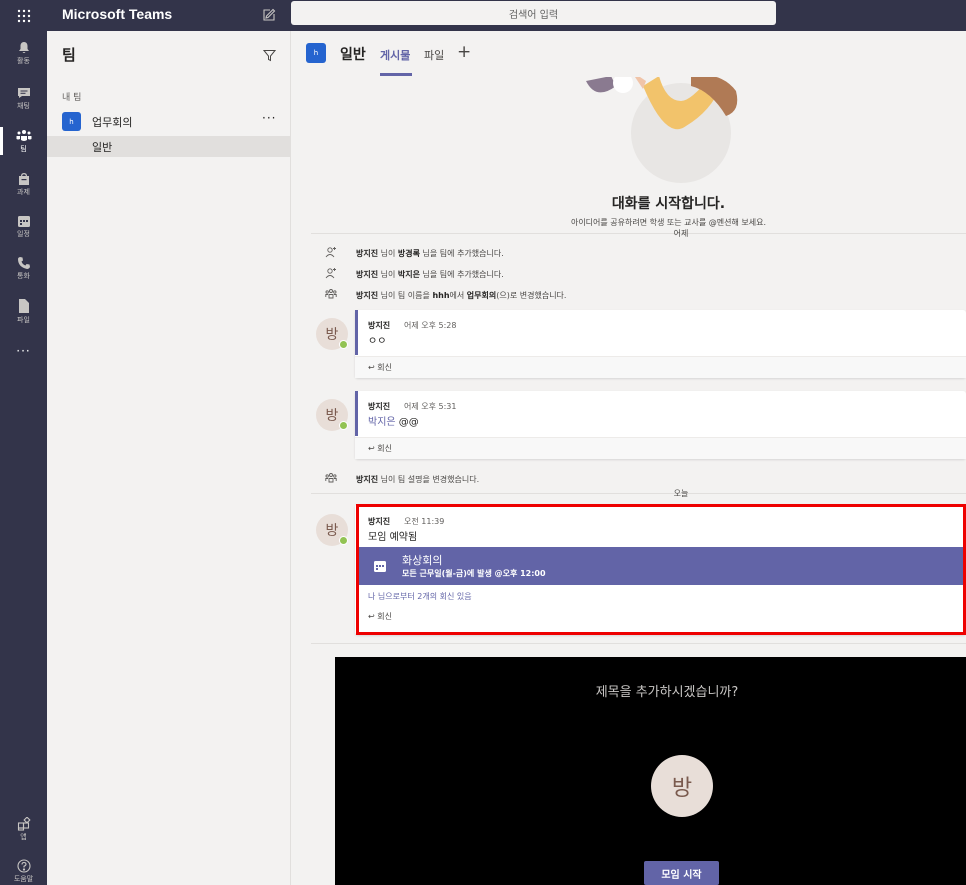 The width and height of the screenshot is (966, 885). Describe the element at coordinates (24, 823) in the screenshot. I see `apps-icon` at that location.